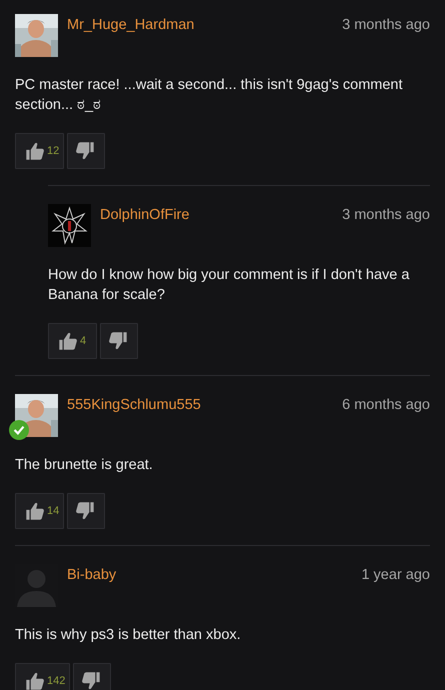  I want to click on timestamp: 6 months ago, so click(386, 405).